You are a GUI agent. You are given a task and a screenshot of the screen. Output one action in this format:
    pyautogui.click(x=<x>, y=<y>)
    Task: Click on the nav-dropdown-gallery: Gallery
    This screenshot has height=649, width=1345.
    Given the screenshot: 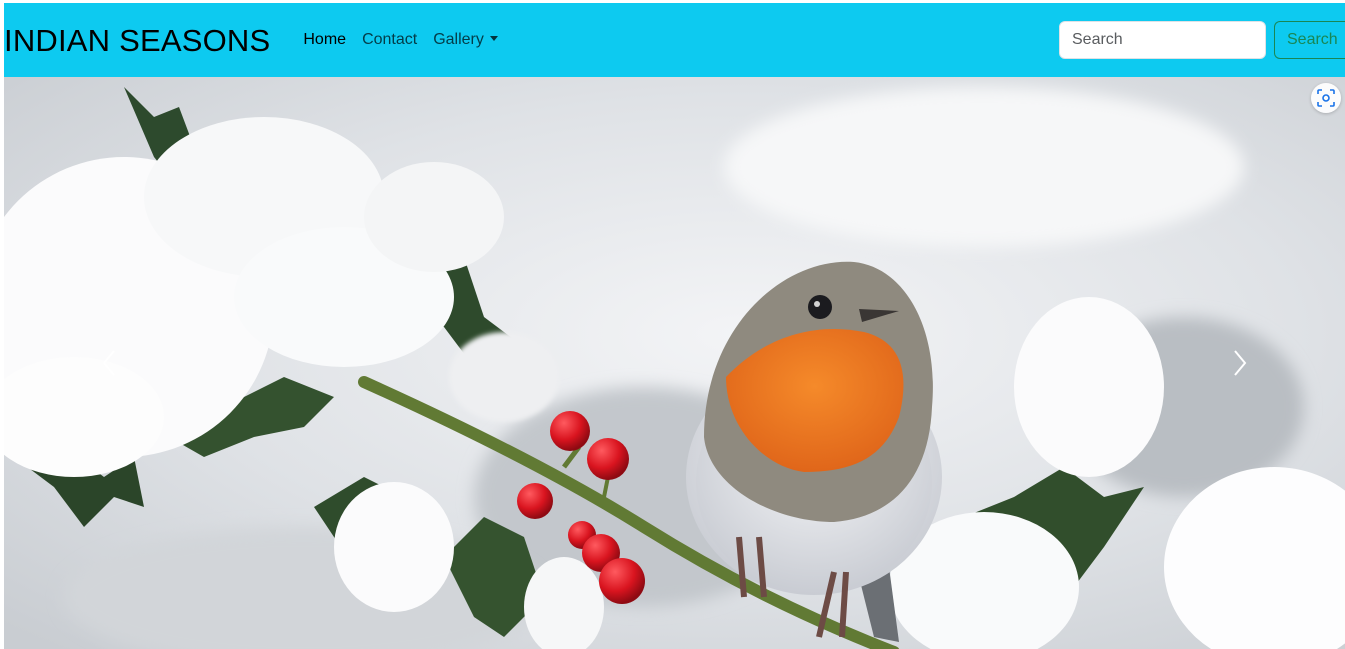 What is the action you would take?
    pyautogui.click(x=465, y=40)
    